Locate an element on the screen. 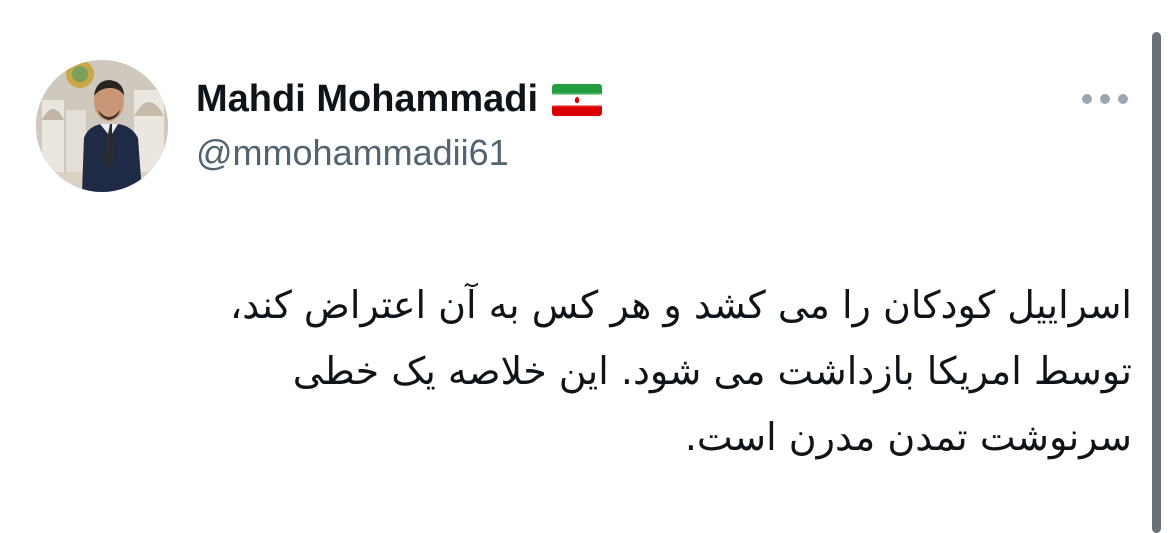 The width and height of the screenshot is (1170, 533). author-name-row: Mahdi Mohammadi is located at coordinates (399, 99).